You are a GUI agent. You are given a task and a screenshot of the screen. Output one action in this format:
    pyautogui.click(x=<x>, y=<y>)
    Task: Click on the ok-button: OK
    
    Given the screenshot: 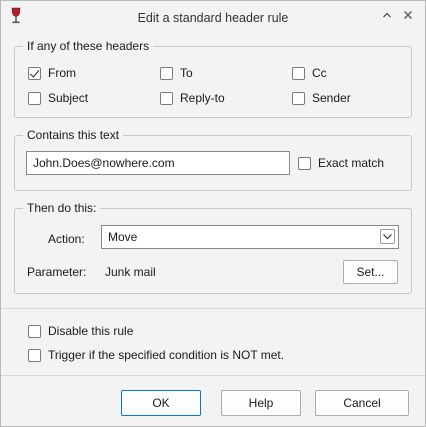 What is the action you would take?
    pyautogui.click(x=161, y=403)
    